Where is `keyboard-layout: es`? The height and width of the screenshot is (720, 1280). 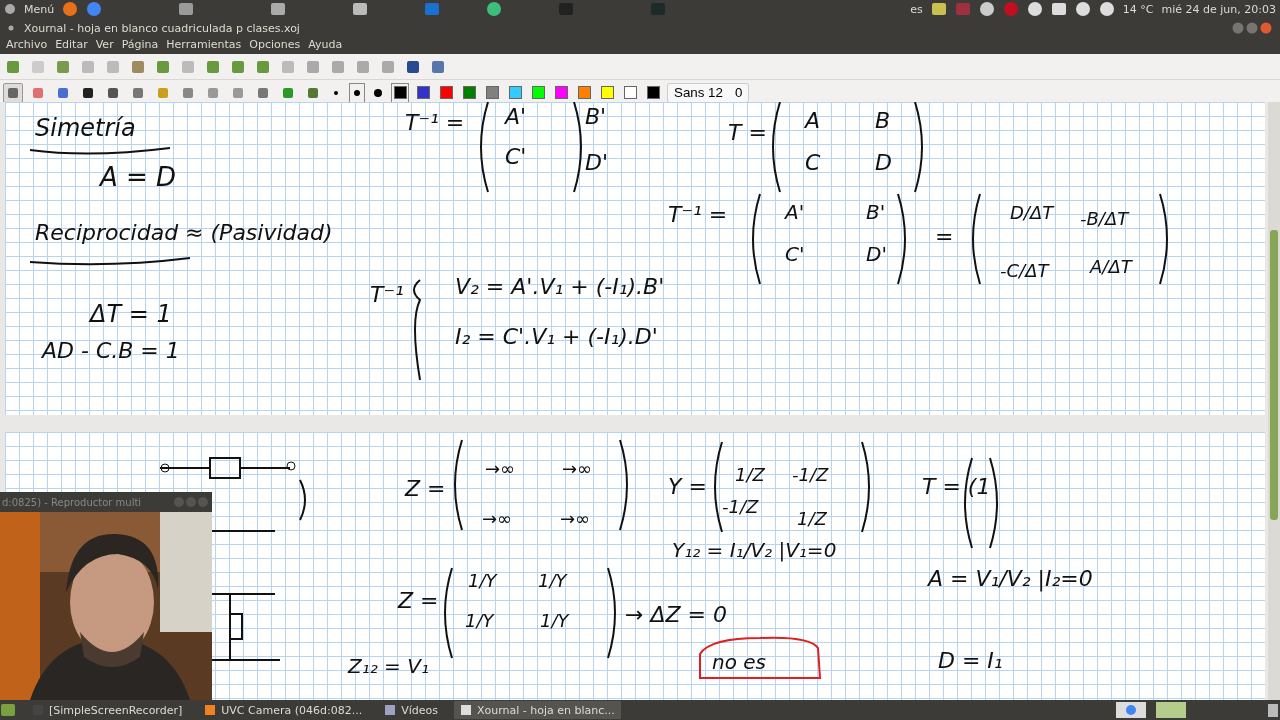 keyboard-layout: es is located at coordinates (916, 9).